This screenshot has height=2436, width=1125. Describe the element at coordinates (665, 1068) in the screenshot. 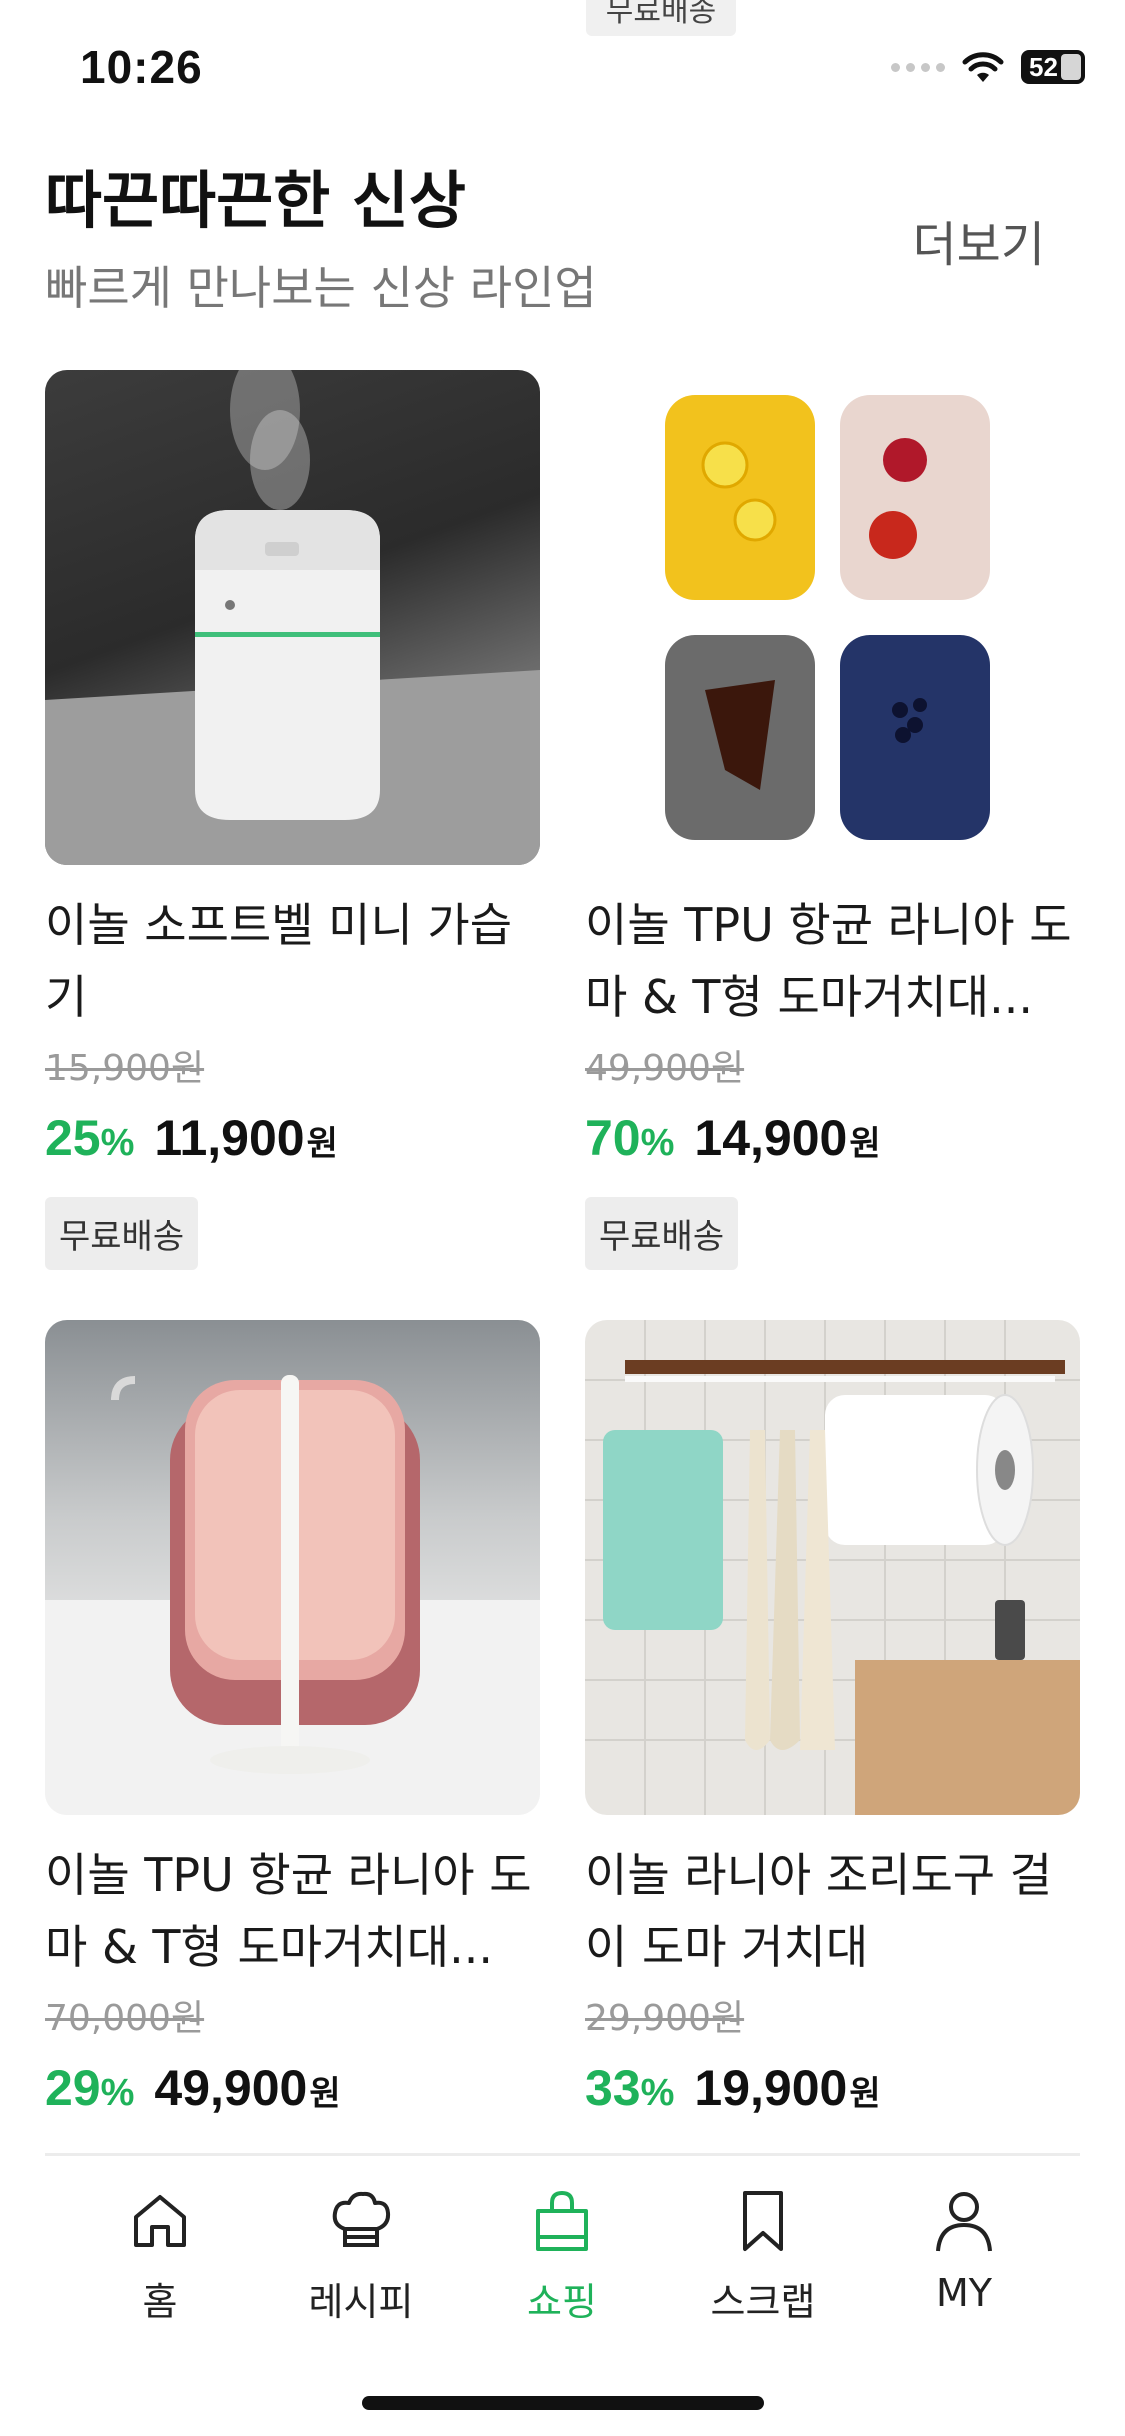

I see `original-price: 49,900원` at that location.